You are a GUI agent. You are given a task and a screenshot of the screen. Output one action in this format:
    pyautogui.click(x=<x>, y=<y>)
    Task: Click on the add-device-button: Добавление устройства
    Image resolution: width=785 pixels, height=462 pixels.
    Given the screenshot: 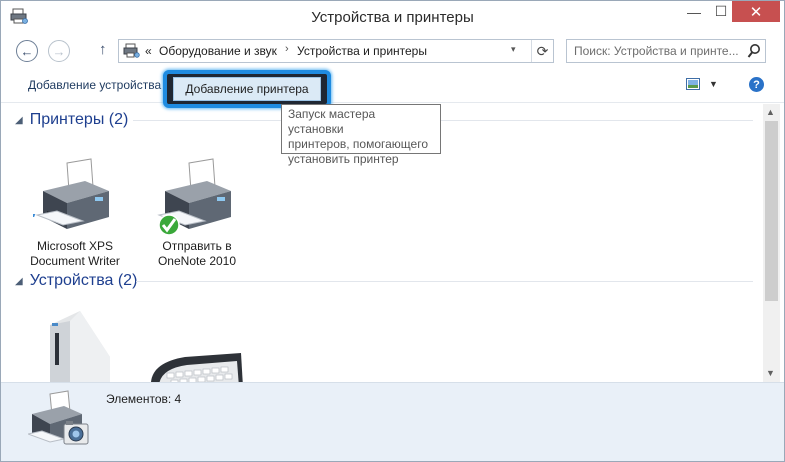 What is the action you would take?
    pyautogui.click(x=94, y=85)
    